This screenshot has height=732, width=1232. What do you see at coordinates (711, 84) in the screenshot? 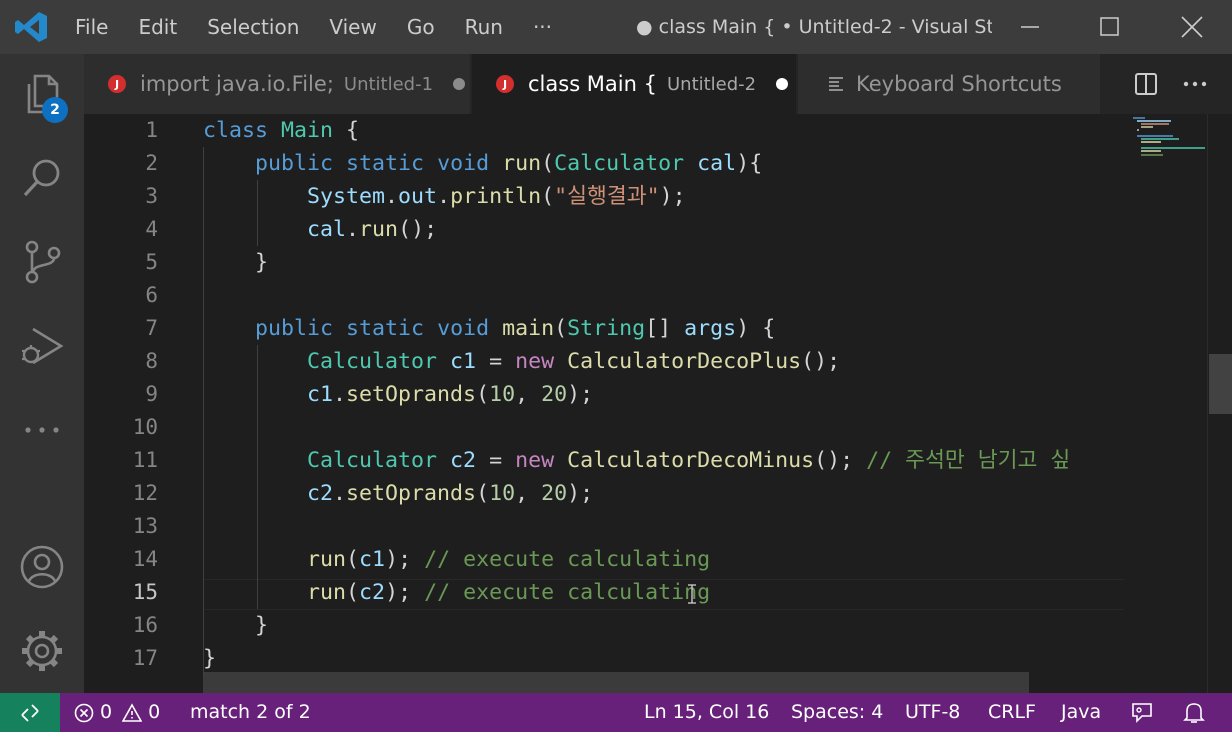
I see `tab-description: Untitled-2` at bounding box center [711, 84].